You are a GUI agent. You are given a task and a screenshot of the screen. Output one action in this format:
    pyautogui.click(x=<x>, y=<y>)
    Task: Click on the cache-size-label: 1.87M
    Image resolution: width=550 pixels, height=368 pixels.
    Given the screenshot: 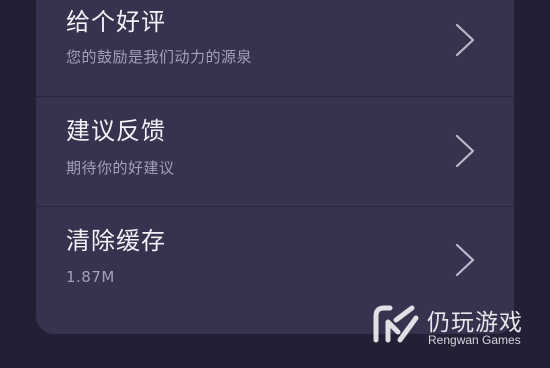 What is the action you would take?
    pyautogui.click(x=90, y=277)
    